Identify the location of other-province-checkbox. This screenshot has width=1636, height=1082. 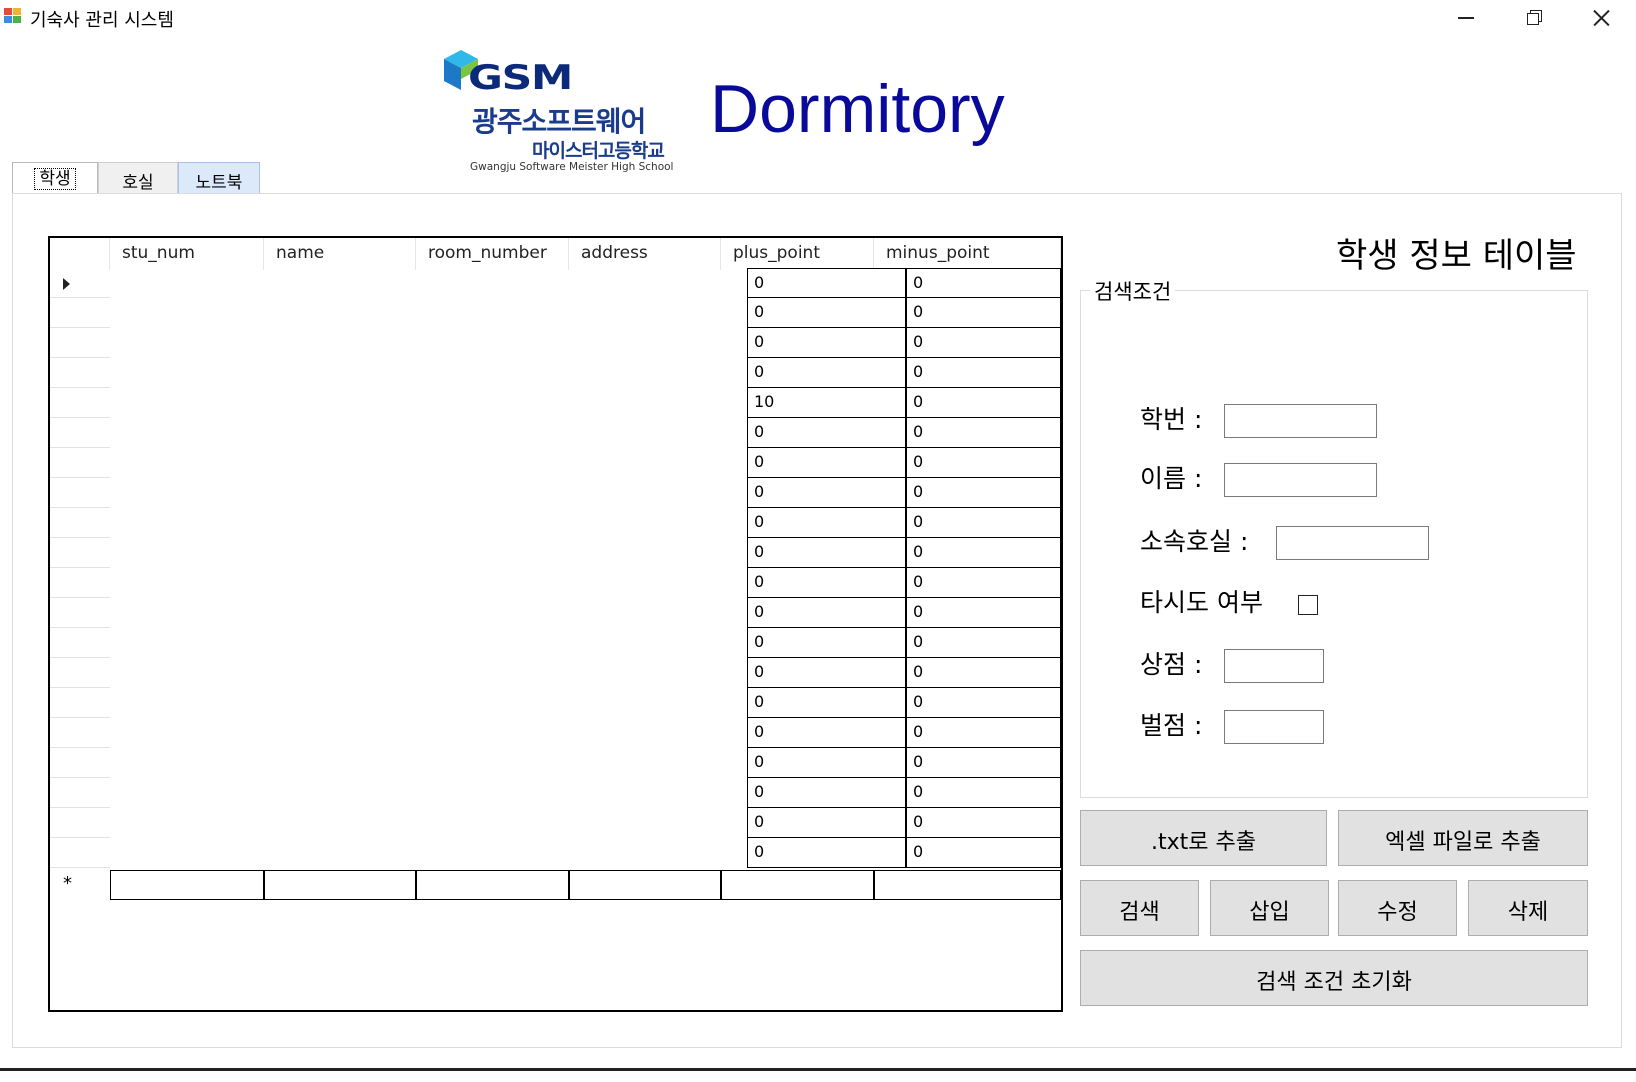
(1308, 605).